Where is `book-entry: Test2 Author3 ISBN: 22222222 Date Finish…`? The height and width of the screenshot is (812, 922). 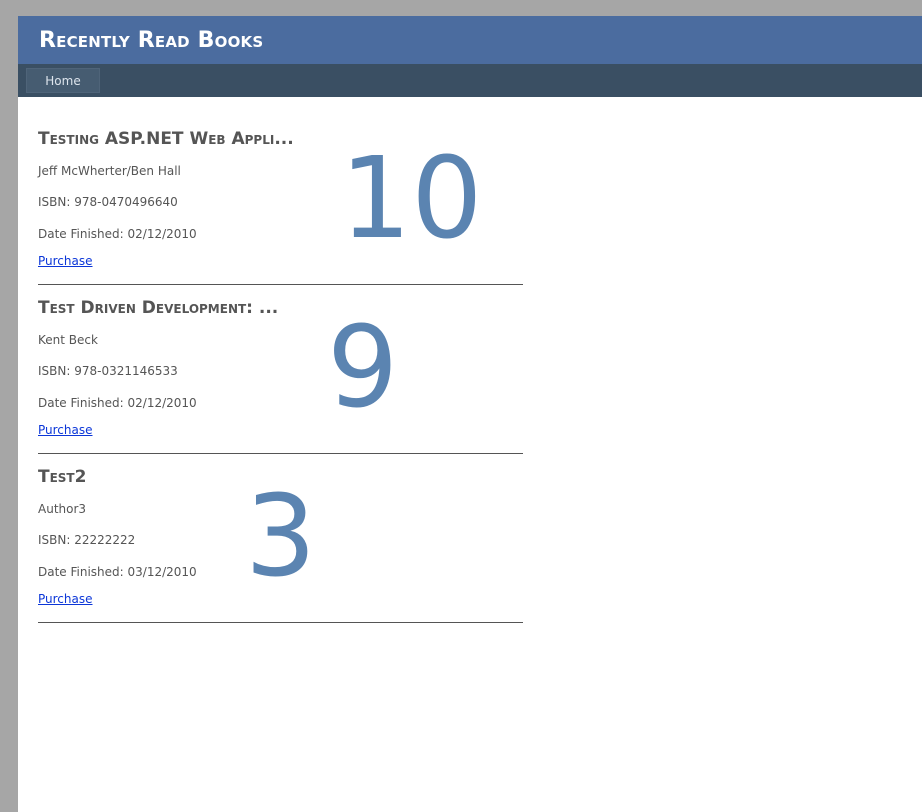
book-entry: Test2 Author3 ISBN: 22222222 Date Finish… is located at coordinates (280, 545).